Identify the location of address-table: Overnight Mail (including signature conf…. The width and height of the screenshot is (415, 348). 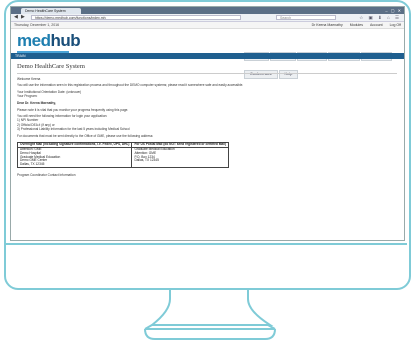
(123, 155).